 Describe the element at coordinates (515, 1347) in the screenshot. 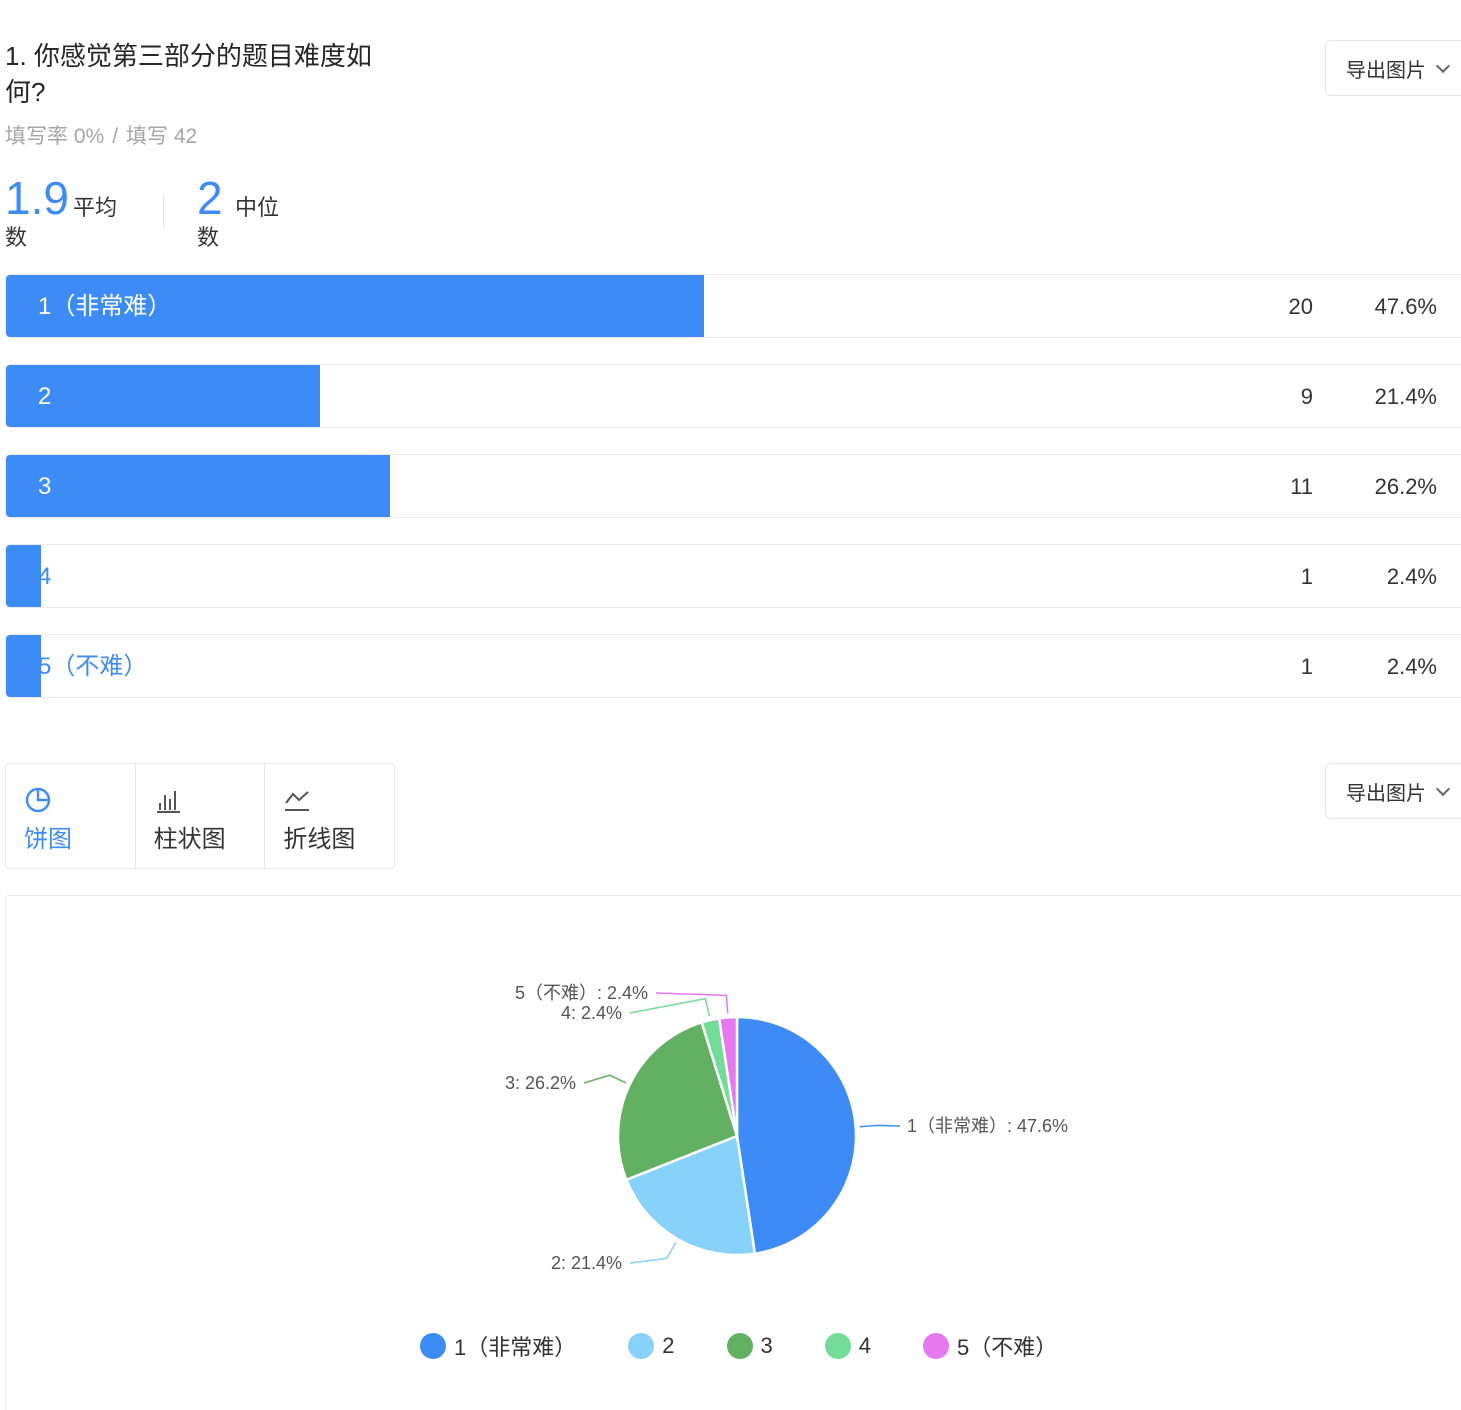

I see `legend-label: 1（非常难）` at that location.